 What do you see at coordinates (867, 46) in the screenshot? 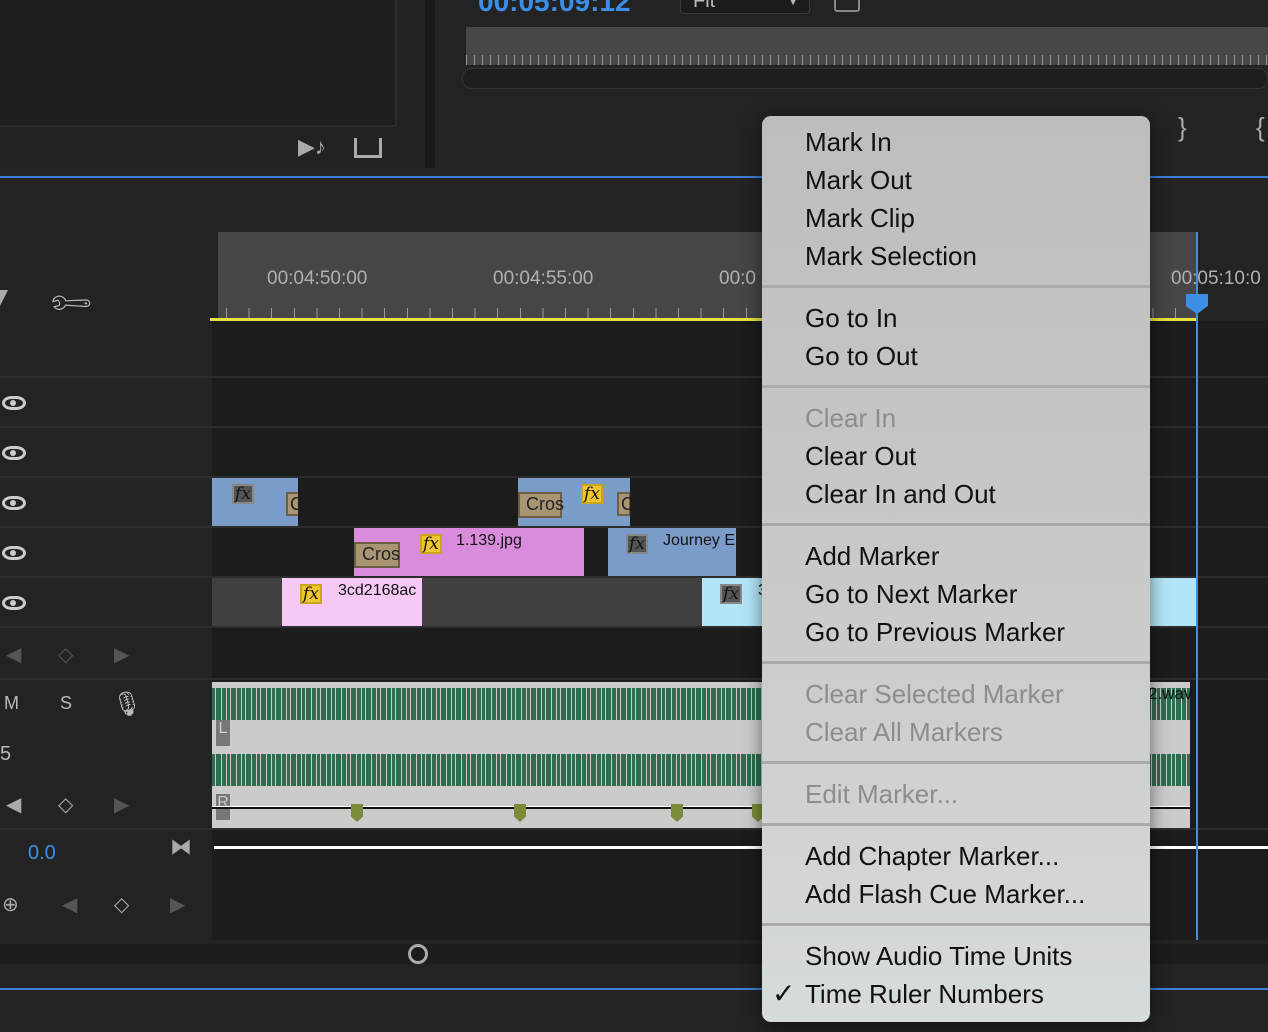
I see `program-time-ruler` at bounding box center [867, 46].